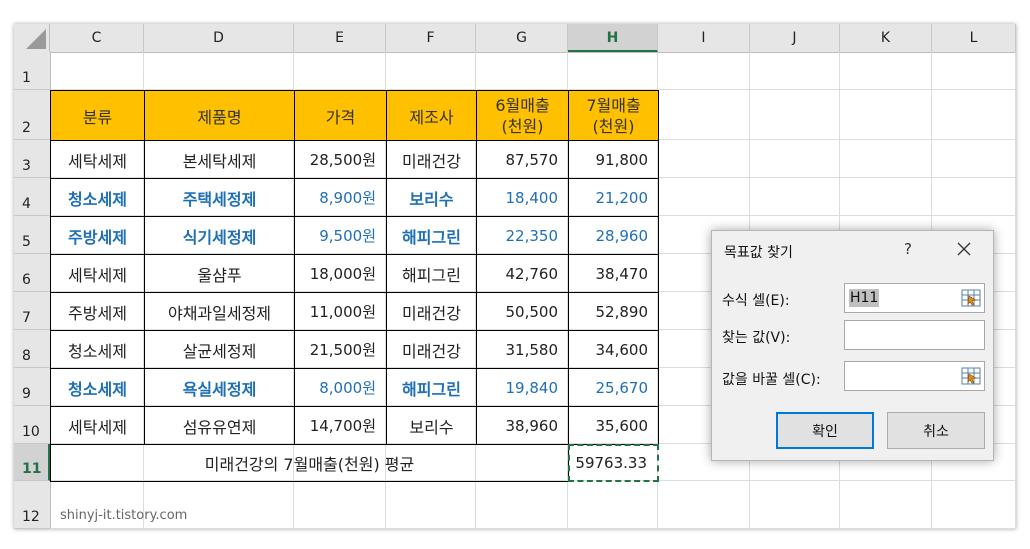 This screenshot has height=549, width=1030. What do you see at coordinates (613, 349) in the screenshot?
I see `cell-july-sales: 34,600` at bounding box center [613, 349].